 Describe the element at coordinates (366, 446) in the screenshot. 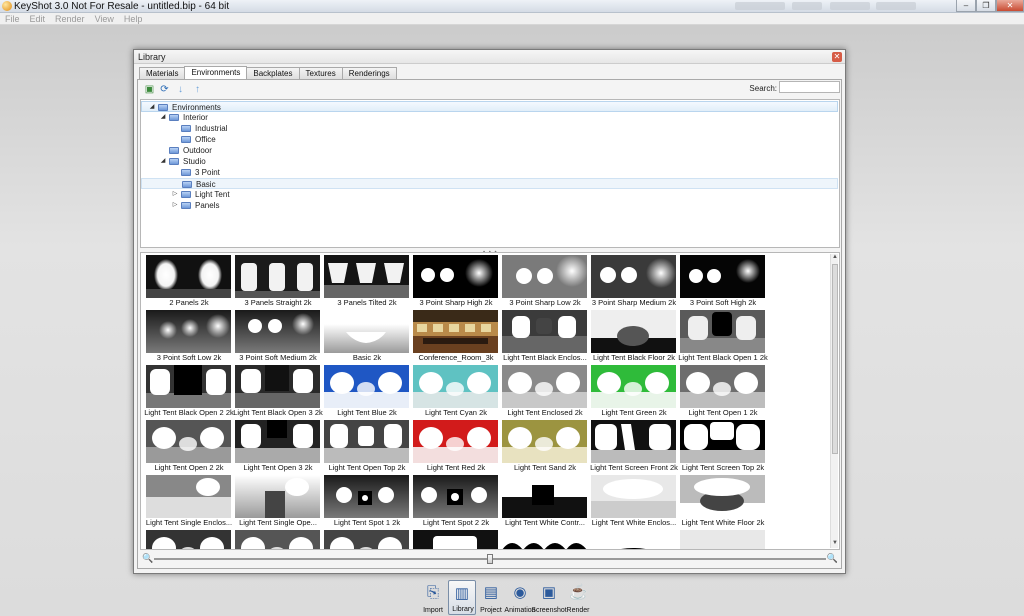

I see `environment-thumbnail: Light Tent Open Top 2k` at that location.